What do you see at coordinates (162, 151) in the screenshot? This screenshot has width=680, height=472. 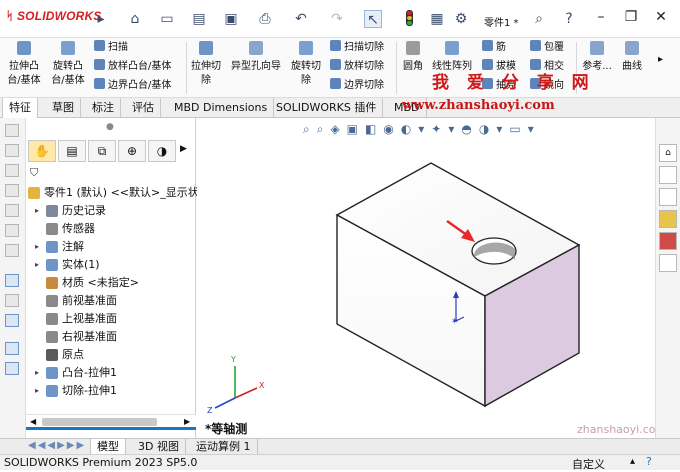 I see `display-manager-tab-icon: ◑` at bounding box center [162, 151].